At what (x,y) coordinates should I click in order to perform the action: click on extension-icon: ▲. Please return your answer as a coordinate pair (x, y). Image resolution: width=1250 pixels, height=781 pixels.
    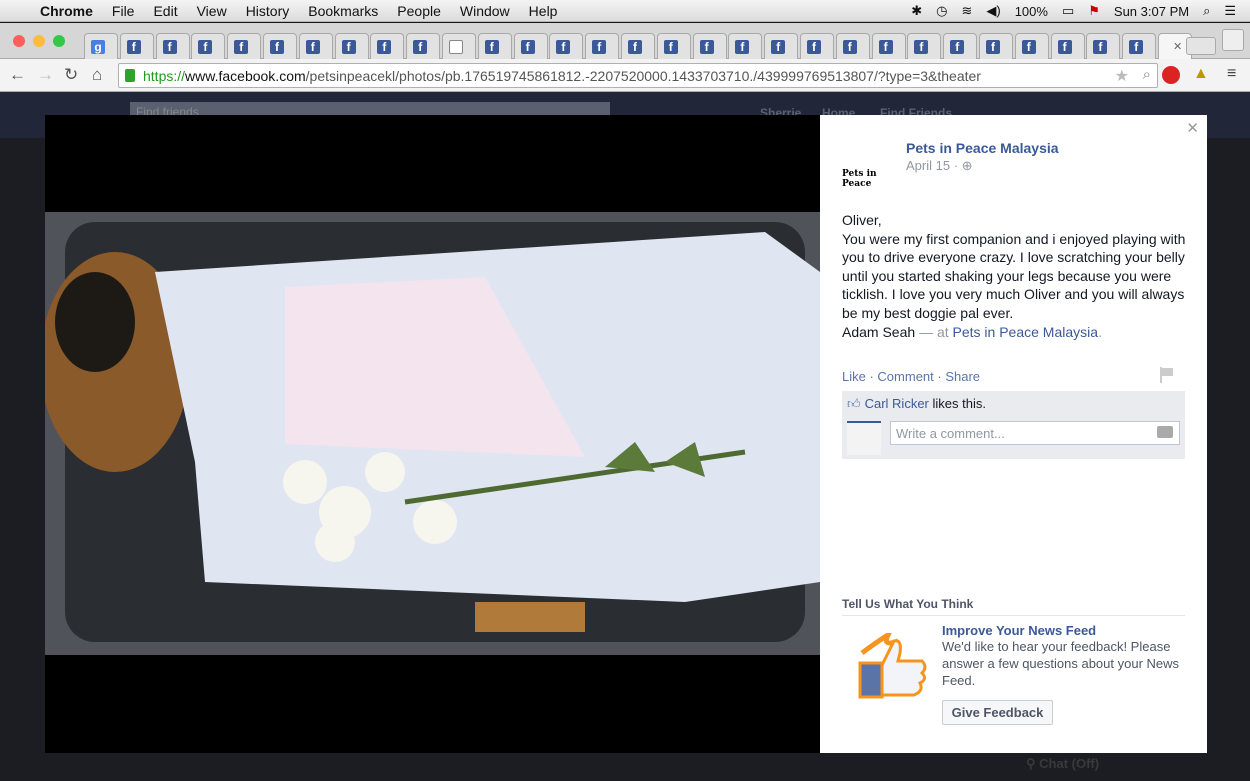
    Looking at the image, I should click on (1201, 74).